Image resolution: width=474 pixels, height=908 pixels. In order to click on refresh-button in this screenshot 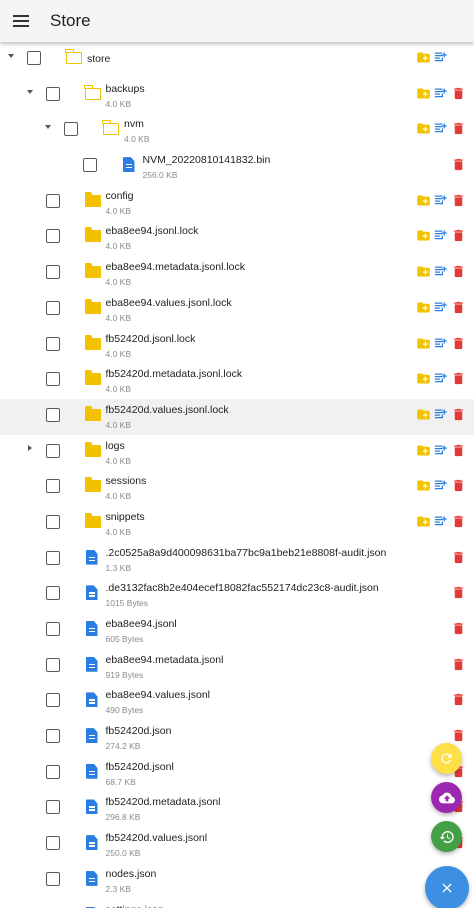, I will do `click(446, 758)`.